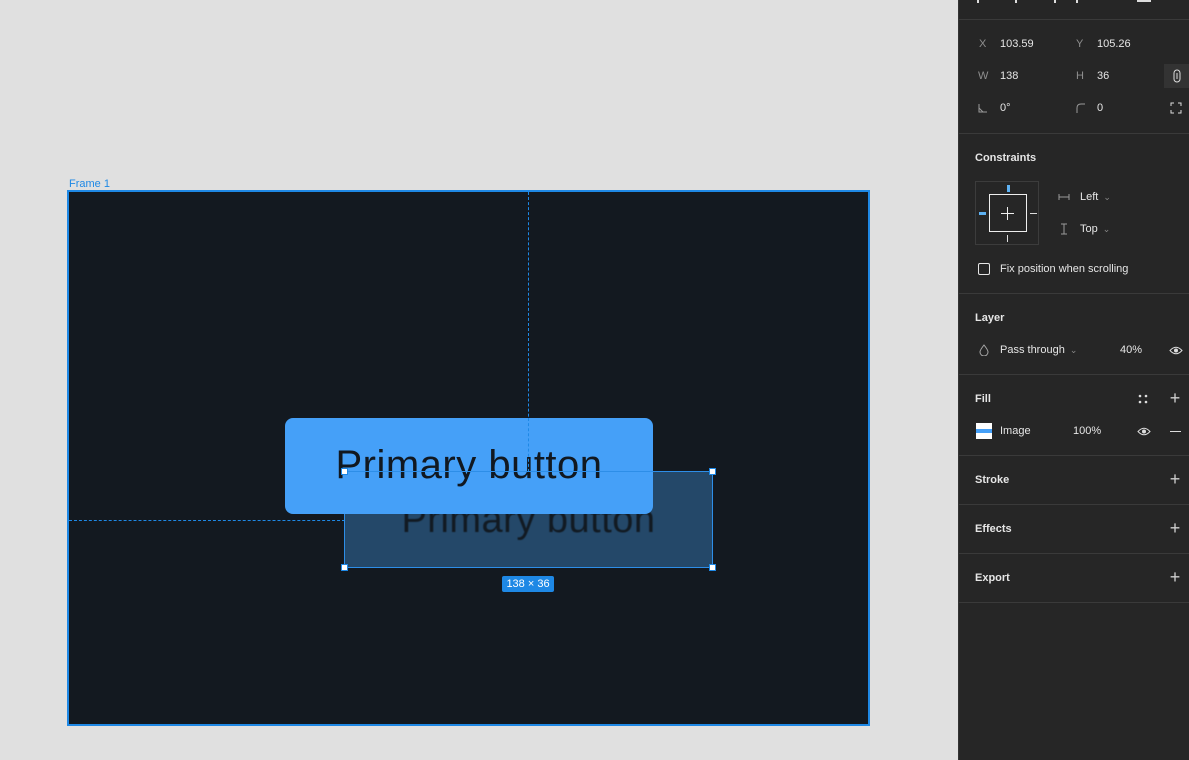 The image size is (1189, 760). What do you see at coordinates (1175, 577) in the screenshot?
I see `add-export-icon: +` at bounding box center [1175, 577].